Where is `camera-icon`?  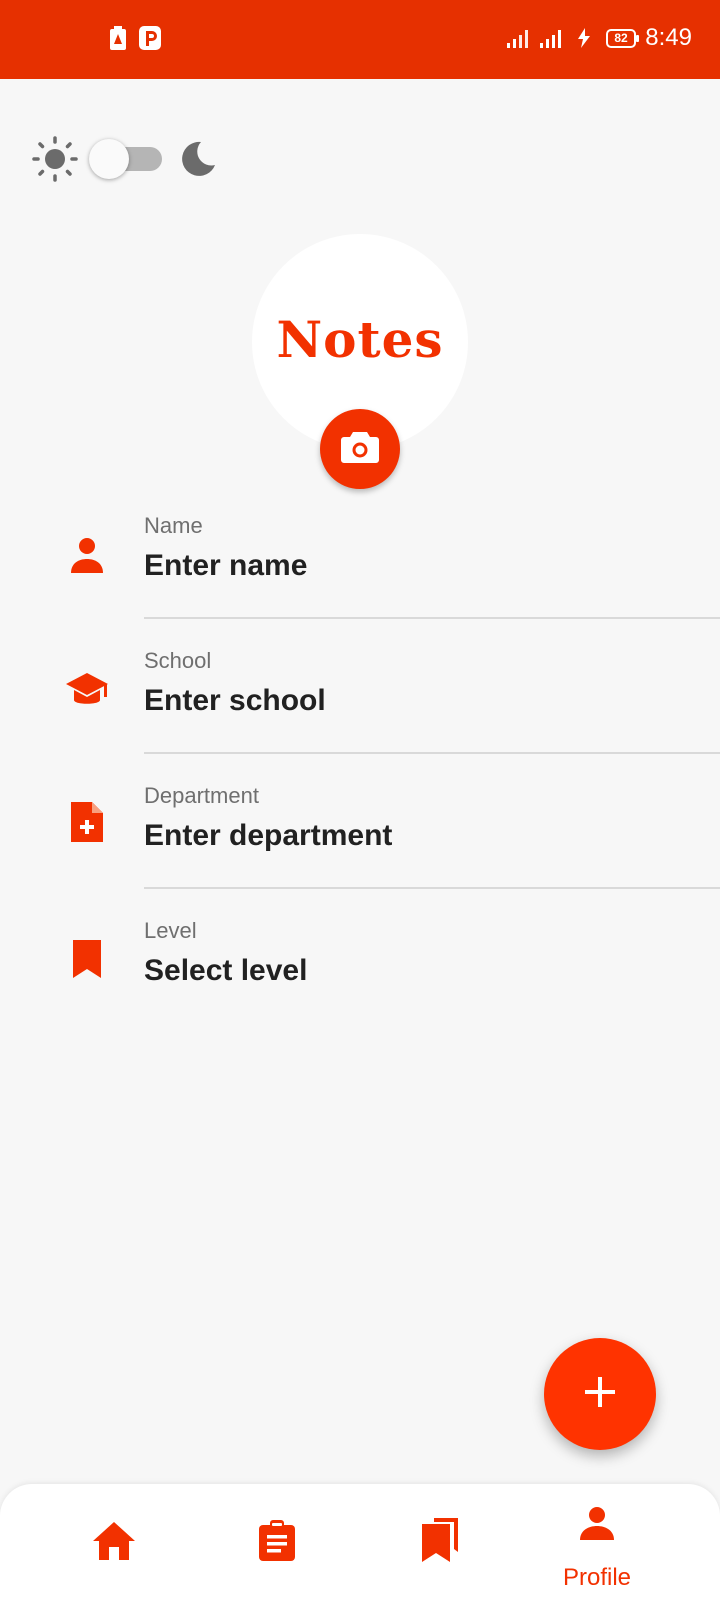
camera-icon is located at coordinates (360, 449).